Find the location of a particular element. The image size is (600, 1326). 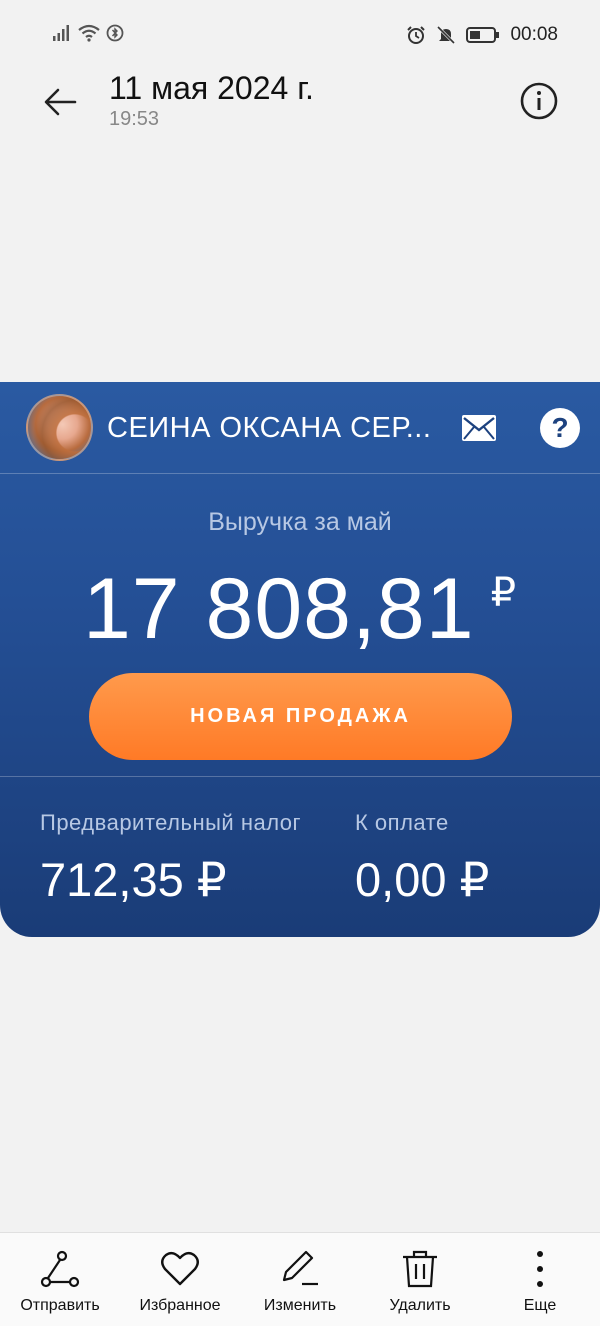

mail-button is located at coordinates (479, 428).